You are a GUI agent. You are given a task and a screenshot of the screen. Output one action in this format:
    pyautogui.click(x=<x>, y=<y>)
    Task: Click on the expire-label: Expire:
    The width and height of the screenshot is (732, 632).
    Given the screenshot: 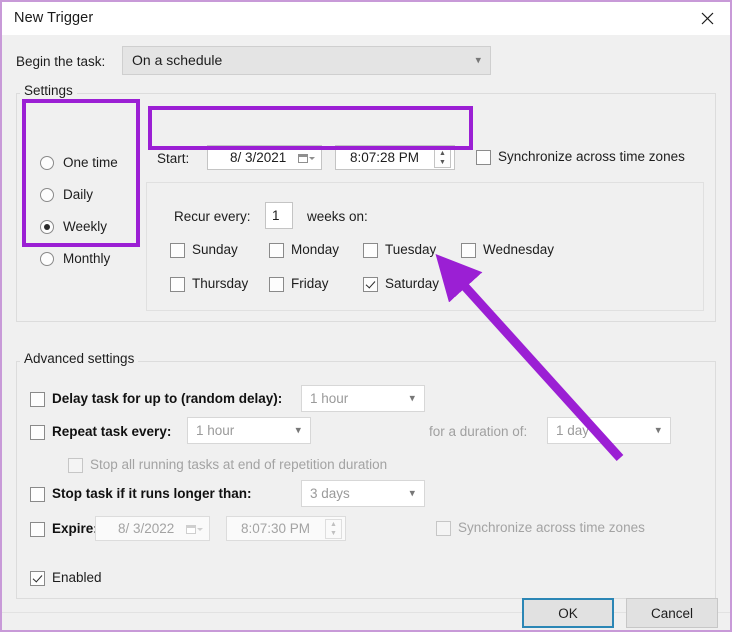 What is the action you would take?
    pyautogui.click(x=75, y=528)
    